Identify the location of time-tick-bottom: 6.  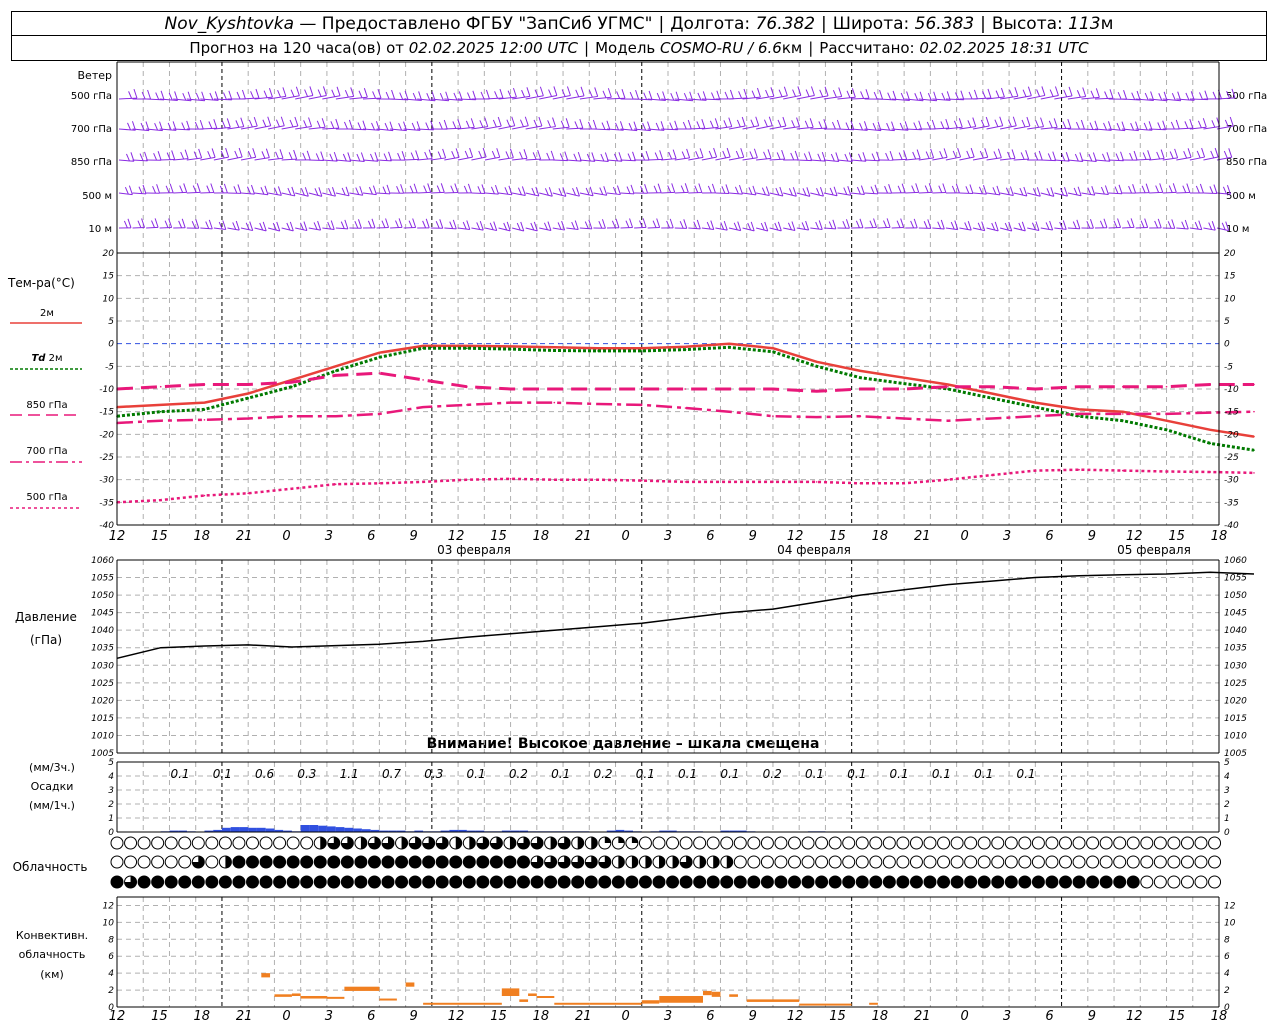
(1049, 1016).